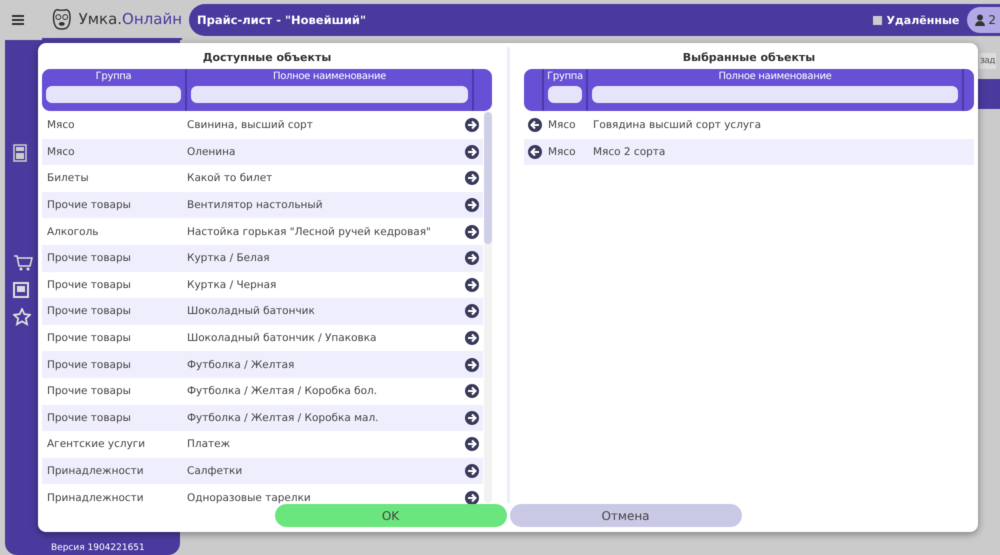 Image resolution: width=1000 pixels, height=555 pixels. Describe the element at coordinates (267, 58) in the screenshot. I see `panel-title: Доступные объекты` at that location.